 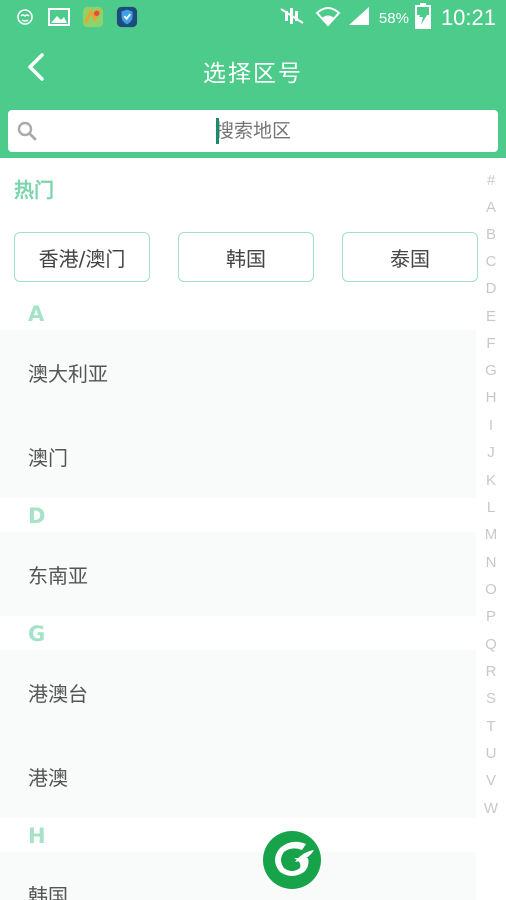 What do you see at coordinates (491, 425) in the screenshot?
I see `index-letter: I` at bounding box center [491, 425].